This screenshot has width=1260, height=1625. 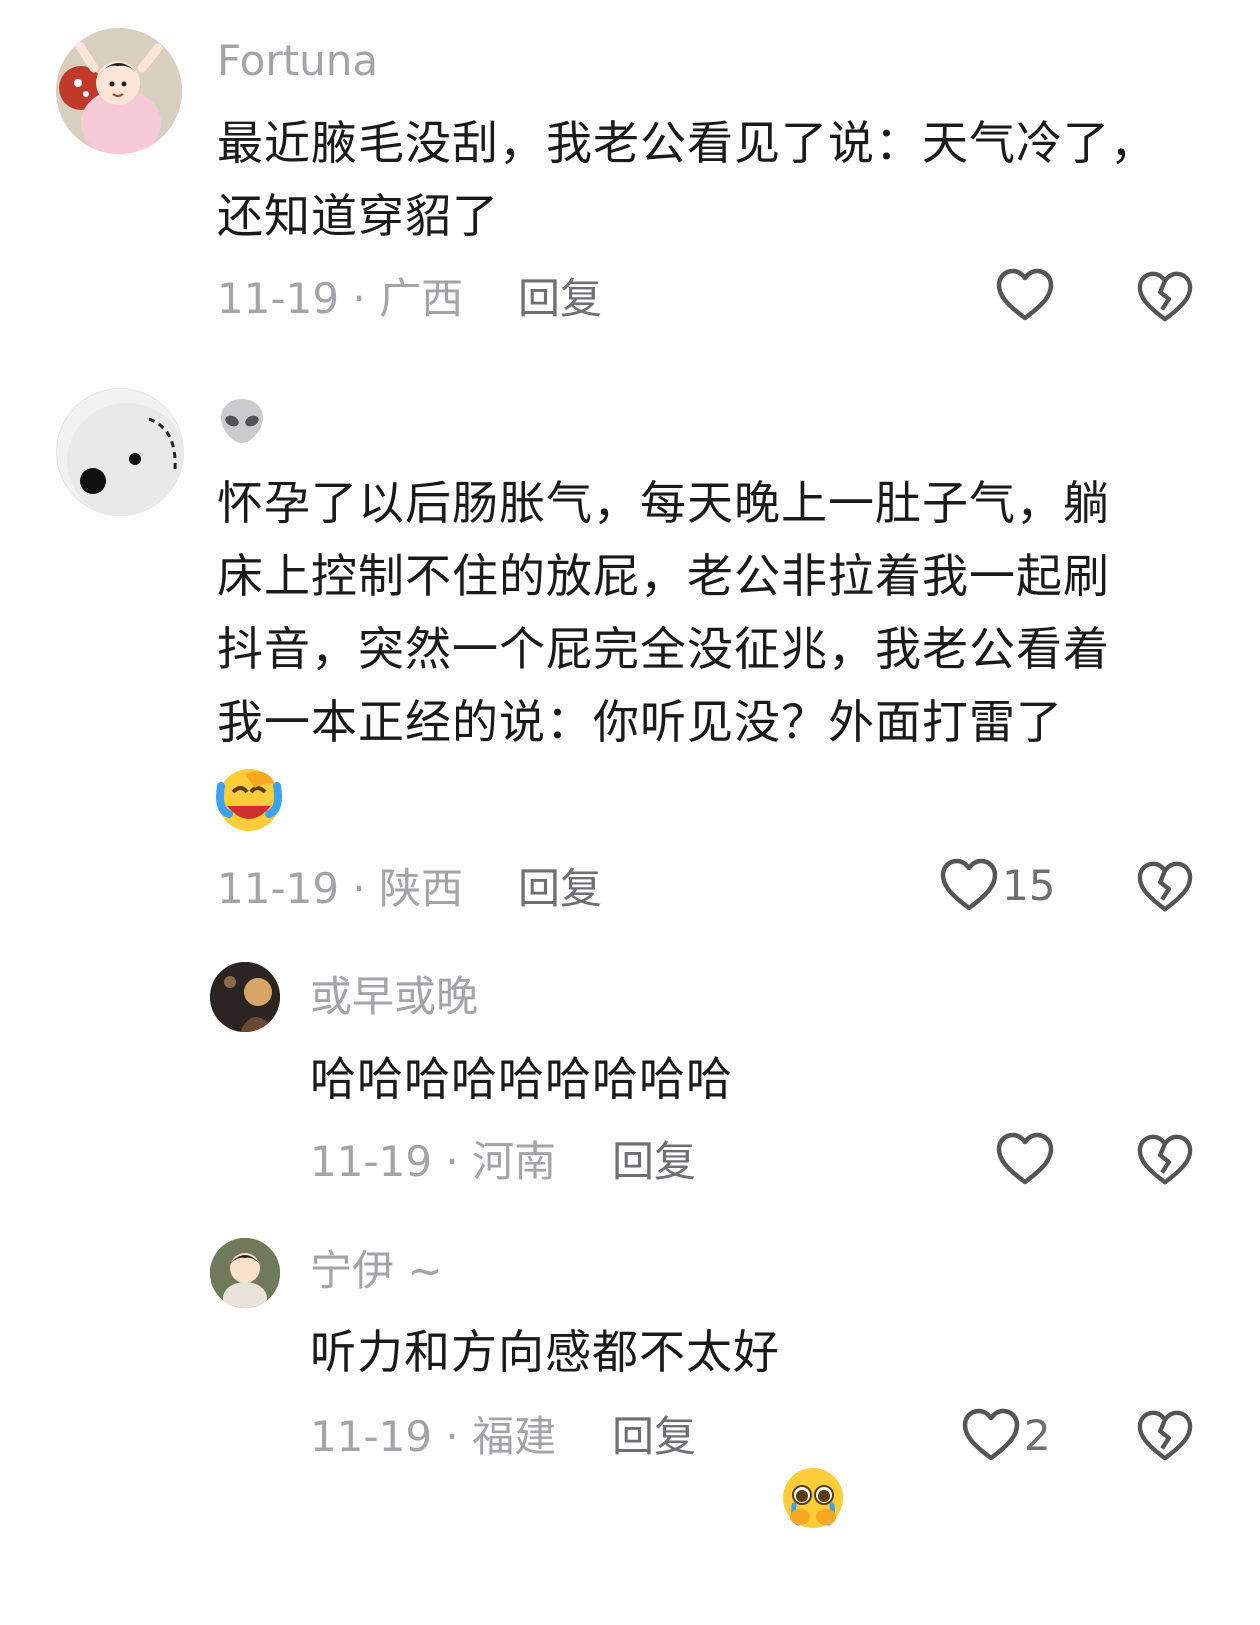 What do you see at coordinates (394, 997) in the screenshot?
I see `reply-username: 或早或晚` at bounding box center [394, 997].